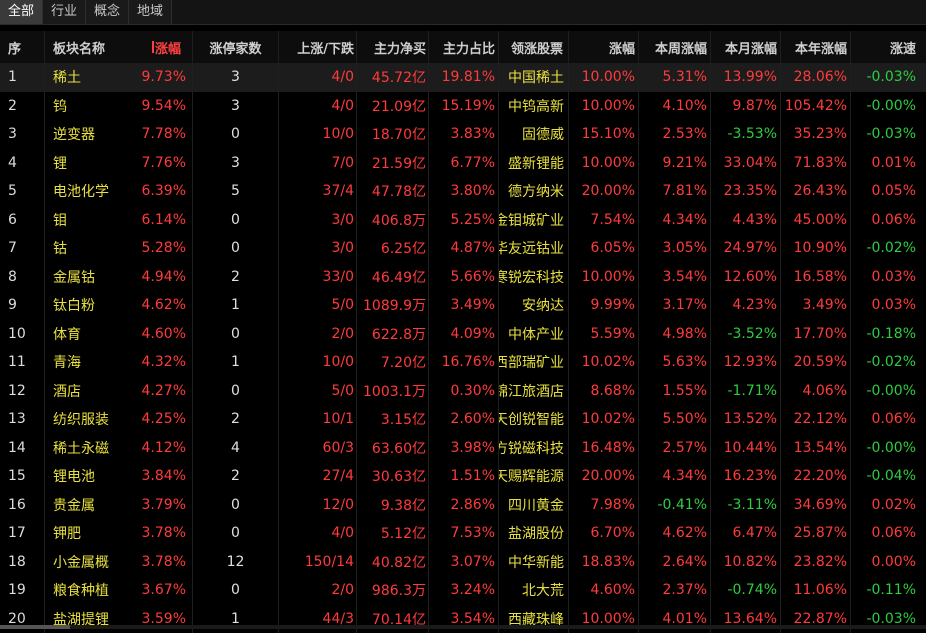  Describe the element at coordinates (533, 277) in the screenshot. I see `leader-stock: 寒锐宏科技` at that location.